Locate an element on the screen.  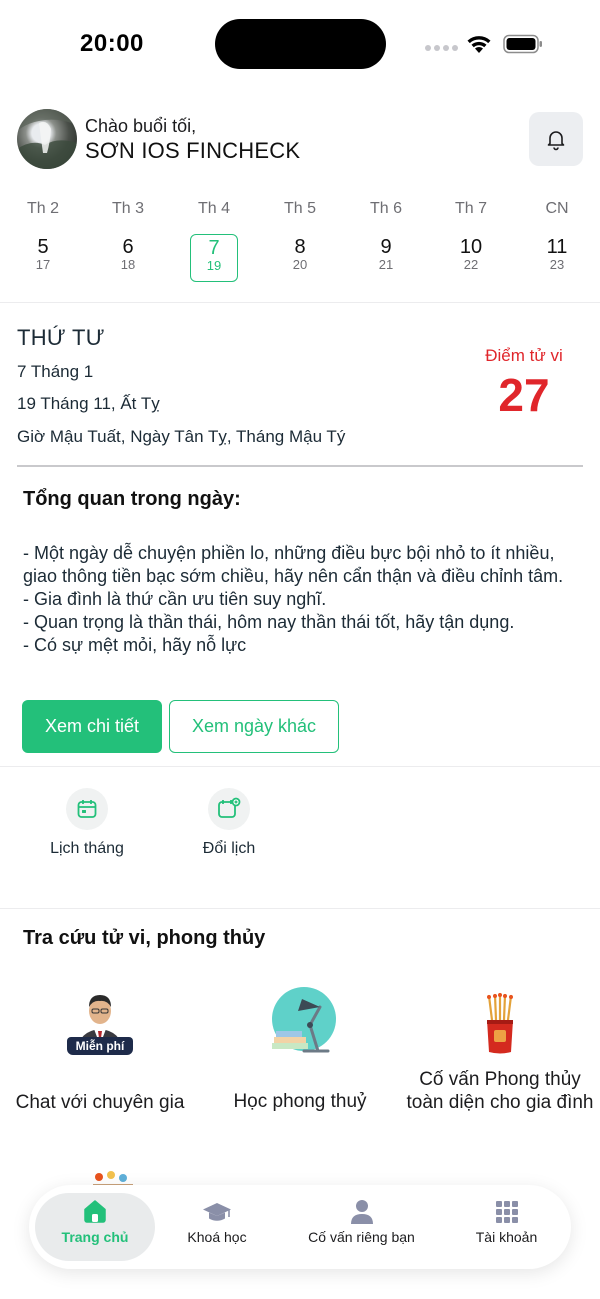
day-cell: Th 5 8 20 is located at coordinates (300, 240).